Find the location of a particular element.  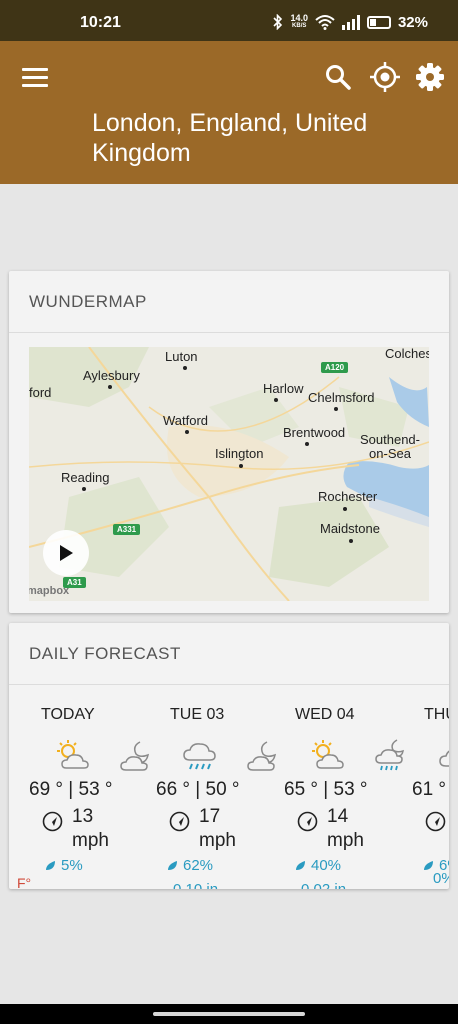

cloudy-icon is located at coordinates (444, 758).